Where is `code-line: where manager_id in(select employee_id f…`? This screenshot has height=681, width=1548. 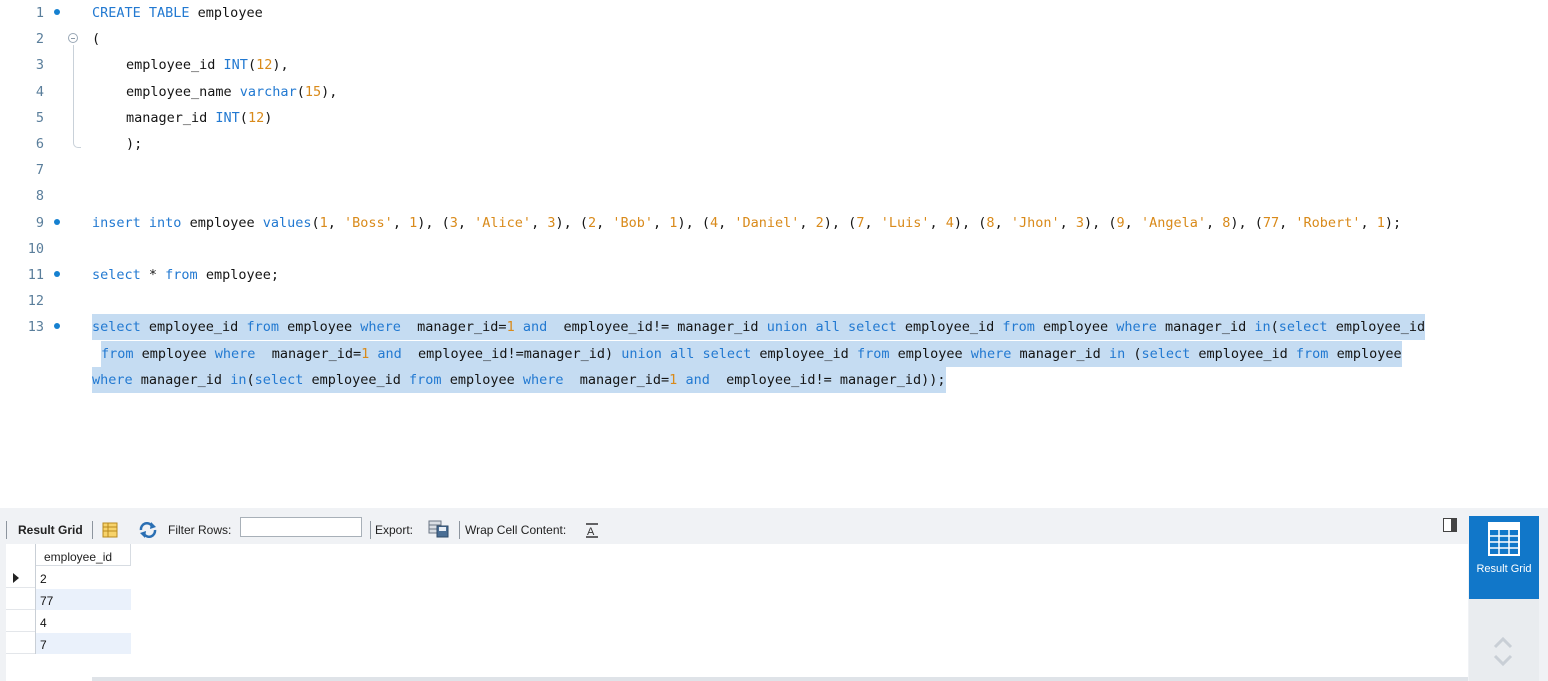
code-line: where manager_id in(select employee_id f… is located at coordinates (771, 379).